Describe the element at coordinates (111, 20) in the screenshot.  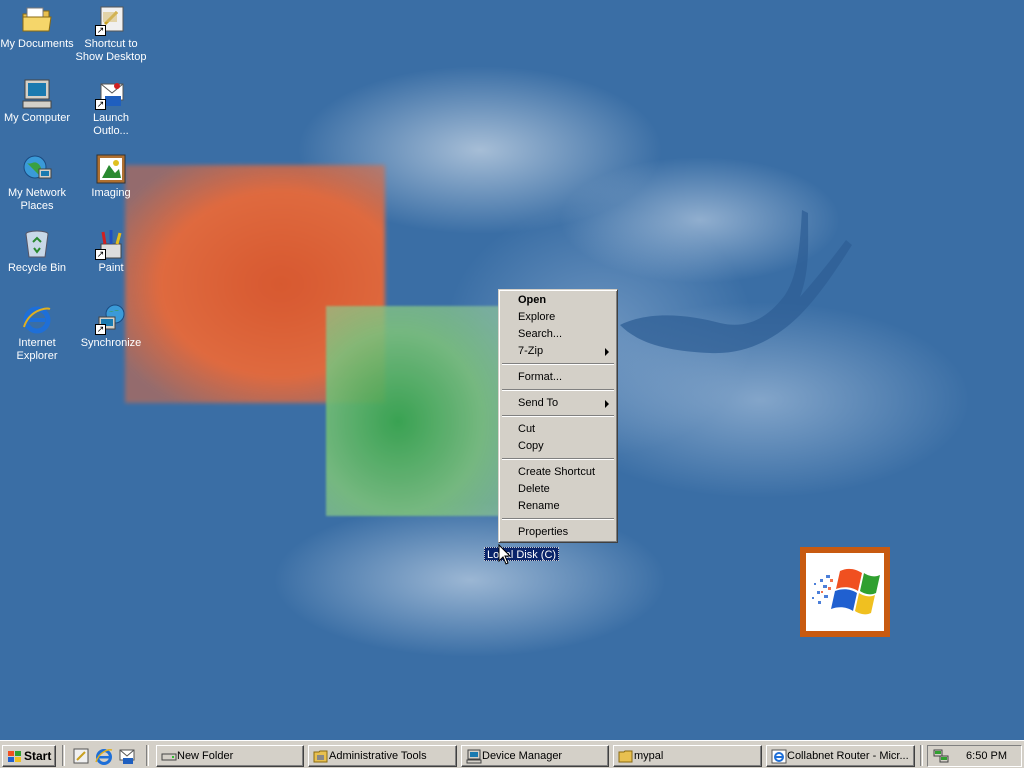
I see `show-desktop-icon: ↗` at that location.